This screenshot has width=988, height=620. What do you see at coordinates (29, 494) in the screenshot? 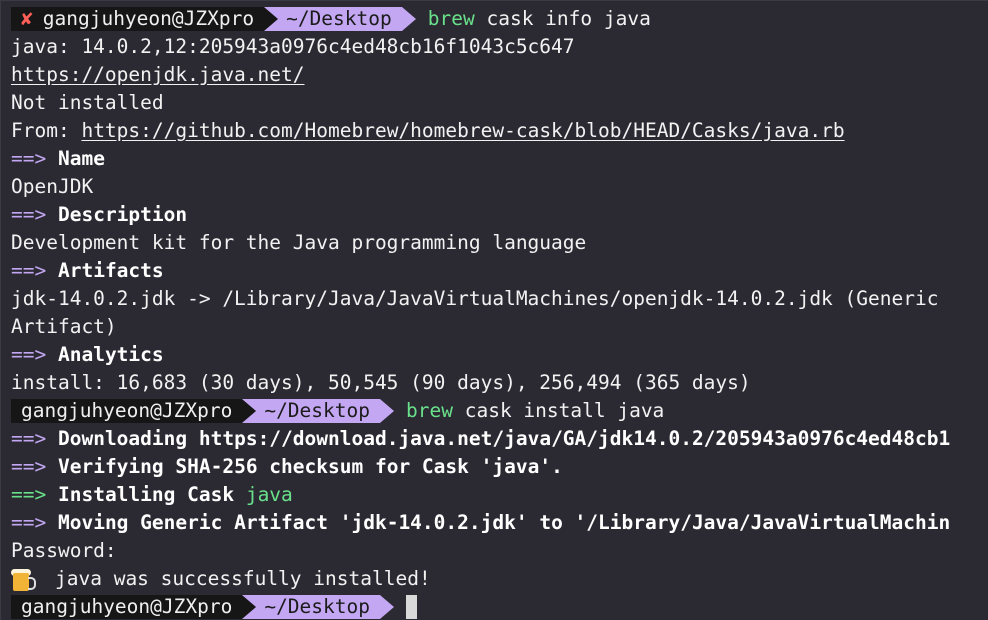
I see `section-arrow-green: ==>` at bounding box center [29, 494].